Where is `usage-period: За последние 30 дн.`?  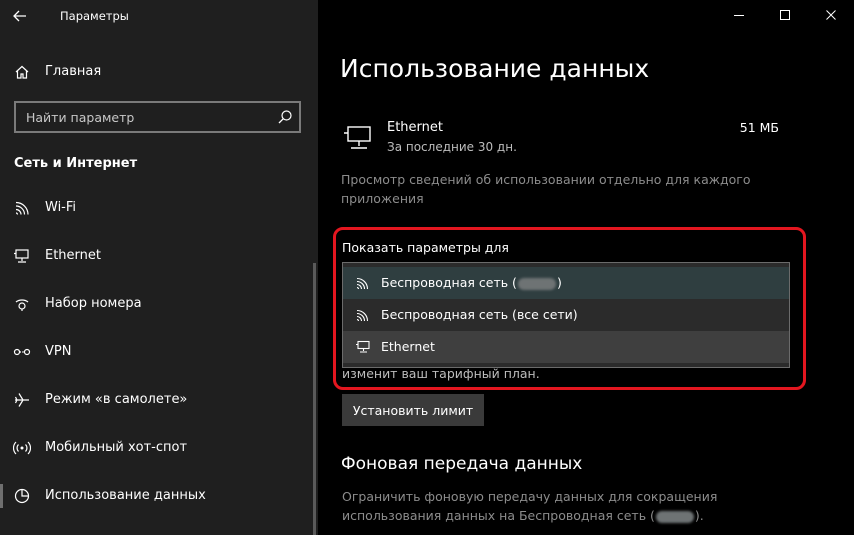
usage-period: За последние 30 дн. is located at coordinates (452, 147).